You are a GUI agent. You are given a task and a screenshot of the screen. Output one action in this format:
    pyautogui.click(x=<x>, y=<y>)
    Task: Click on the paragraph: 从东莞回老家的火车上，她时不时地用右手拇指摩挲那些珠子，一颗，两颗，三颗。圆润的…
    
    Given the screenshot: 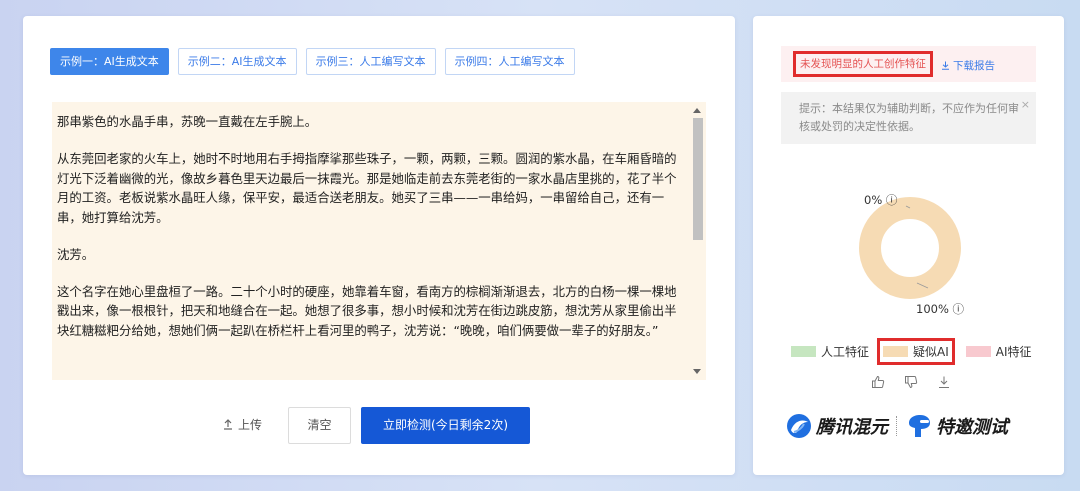 What is the action you would take?
    pyautogui.click(x=367, y=188)
    